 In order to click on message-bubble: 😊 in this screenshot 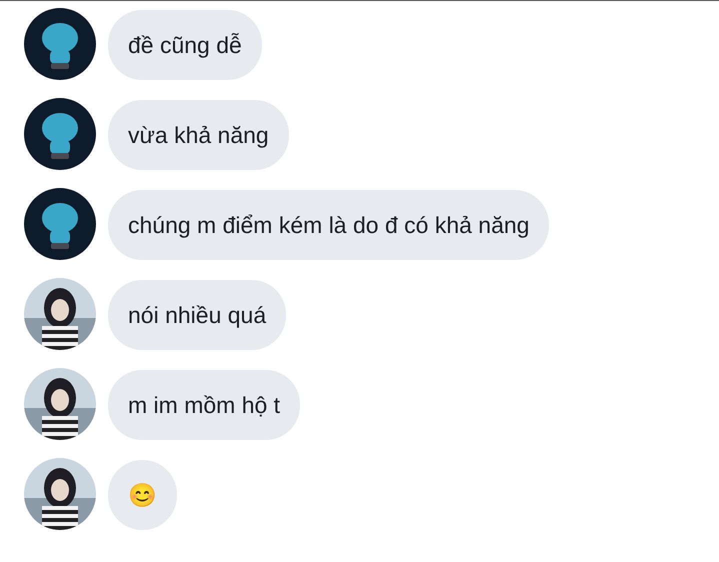, I will do `click(142, 495)`.